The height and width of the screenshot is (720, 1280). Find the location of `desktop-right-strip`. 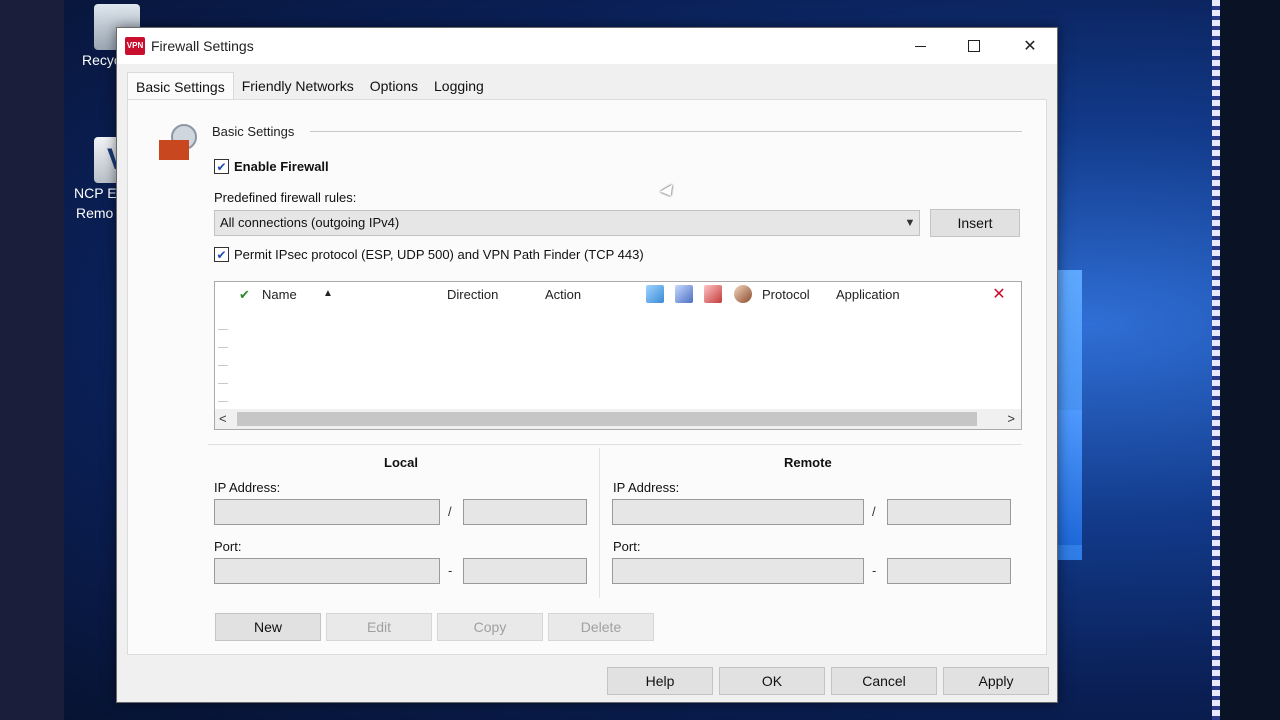

desktop-right-strip is located at coordinates (1216, 360).